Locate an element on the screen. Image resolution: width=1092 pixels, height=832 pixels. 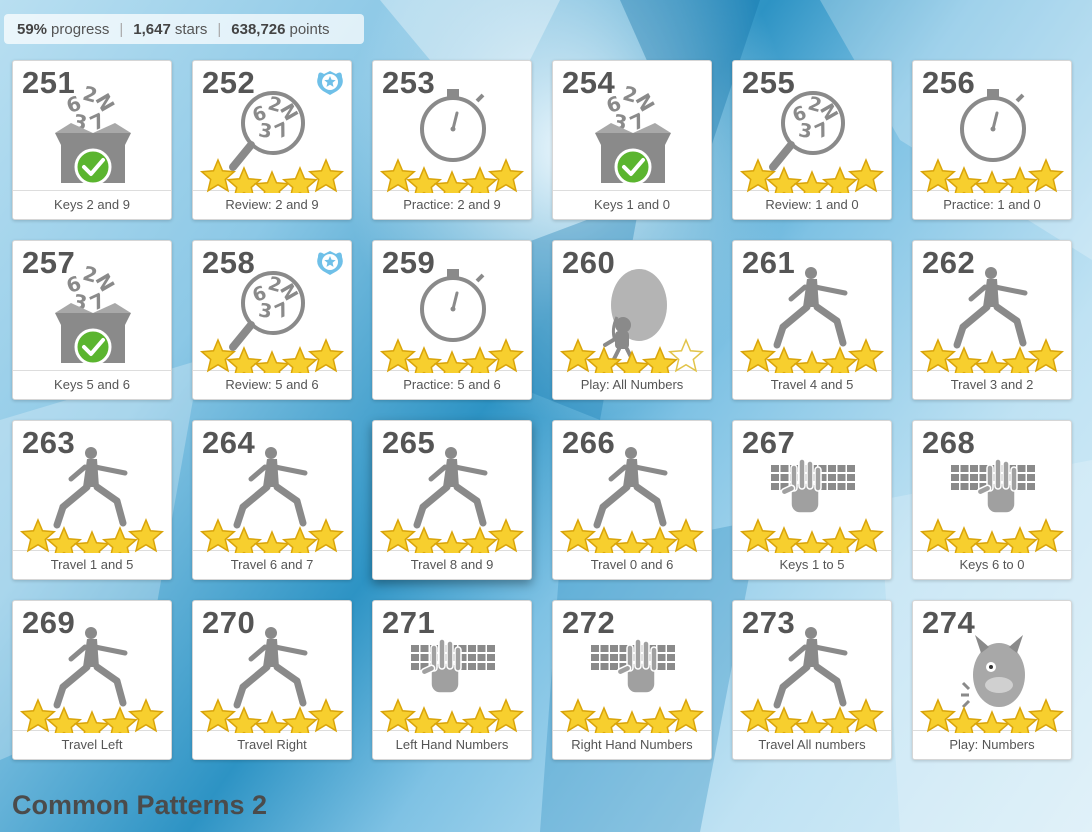
lesson-tile-258: 258 6 2 N 3 7 Review: 5 and 6 is located at coordinates (272, 320).